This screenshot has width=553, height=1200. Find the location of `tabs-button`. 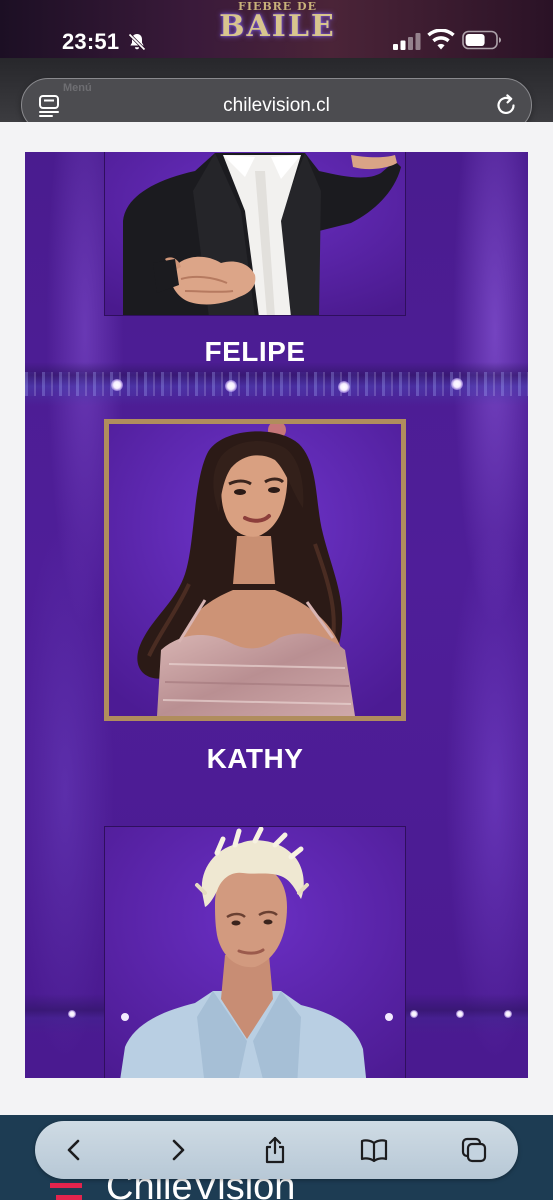

tabs-button is located at coordinates (474, 1150).